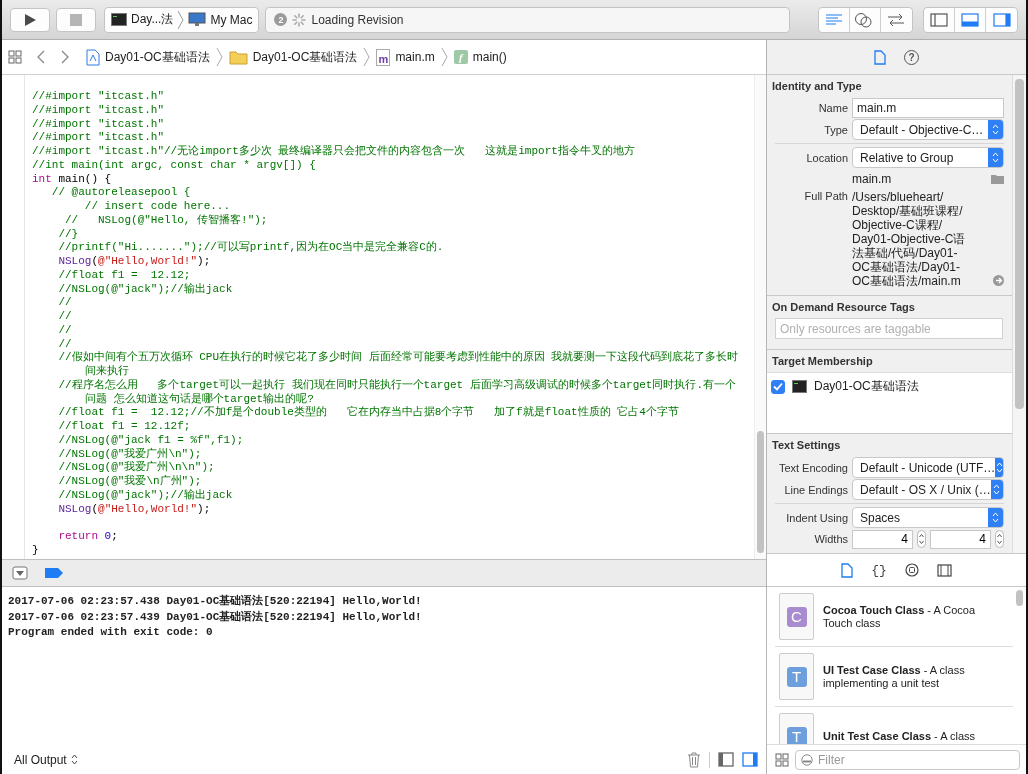 This screenshot has width=1028, height=774. I want to click on code-line: //NSLog(@"我爱广州\n\n");, so click(136, 468).